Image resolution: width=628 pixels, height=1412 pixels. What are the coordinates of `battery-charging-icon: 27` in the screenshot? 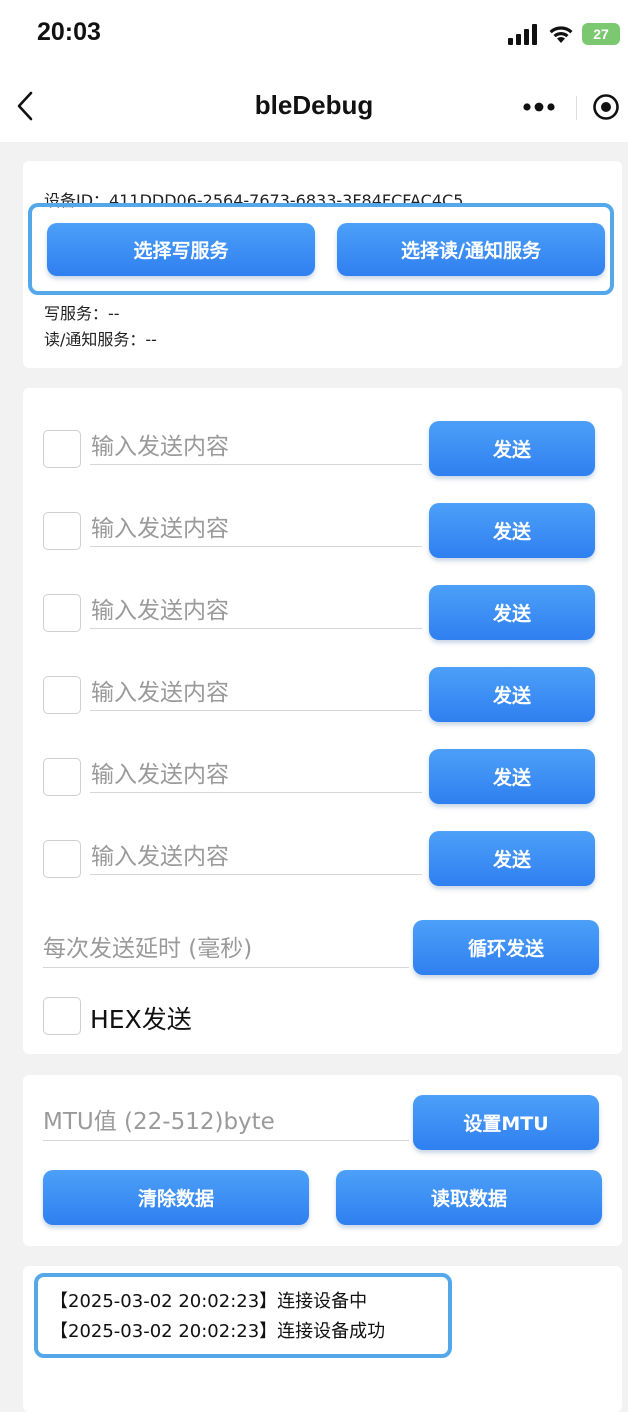 It's located at (601, 34).